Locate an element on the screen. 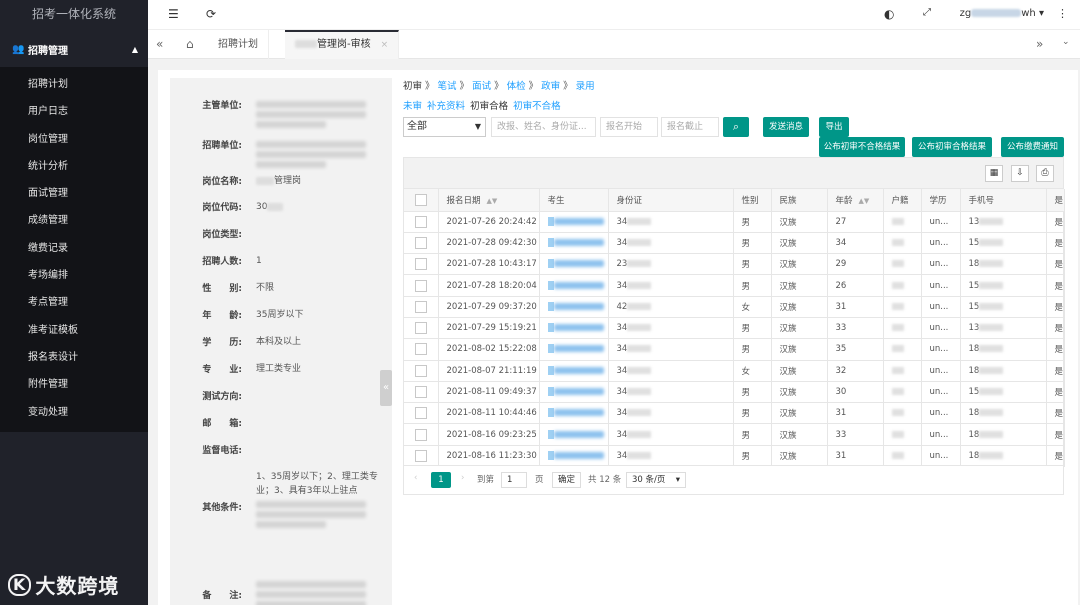 This screenshot has width=1080, height=605. search-button: ⌕ is located at coordinates (736, 127).